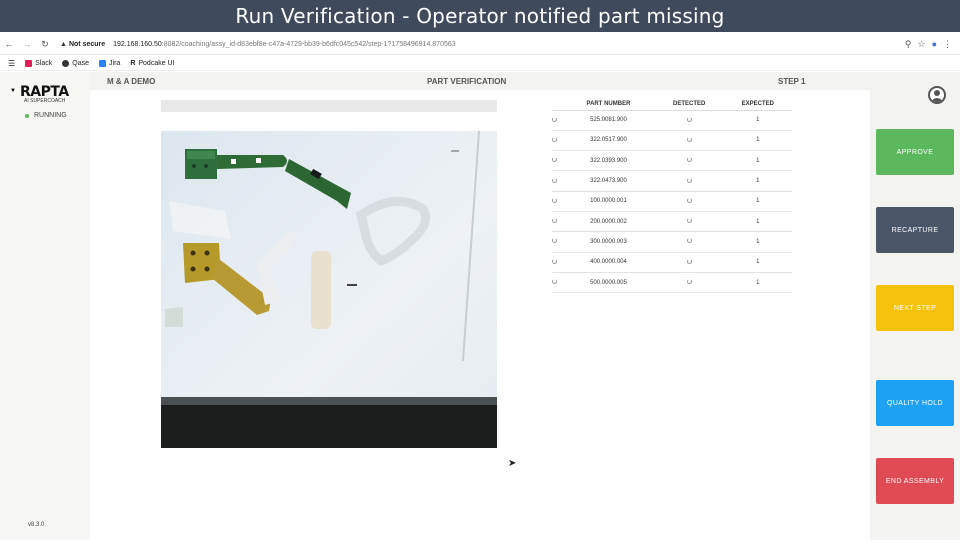 The height and width of the screenshot is (540, 960). Describe the element at coordinates (608, 120) in the screenshot. I see `part-number-cell: 525.0081.900` at that location.